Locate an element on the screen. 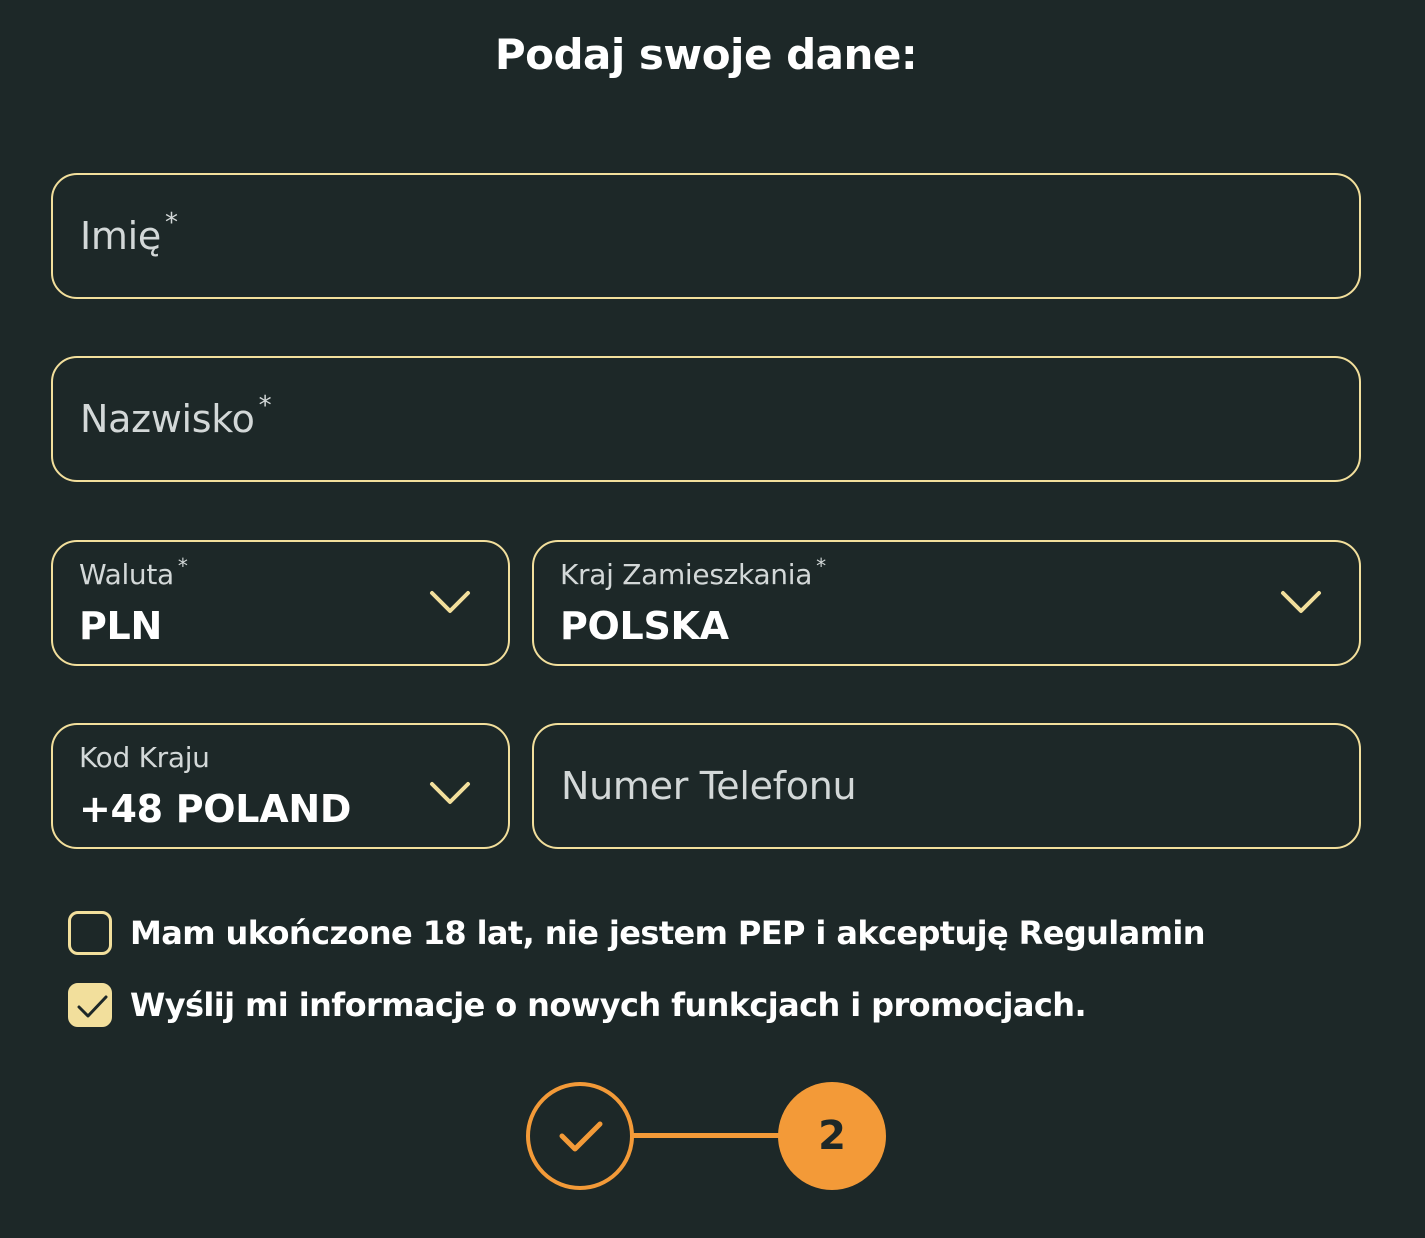 The height and width of the screenshot is (1238, 1425). last-name-placeholder: Nazwisko * is located at coordinates (176, 416).